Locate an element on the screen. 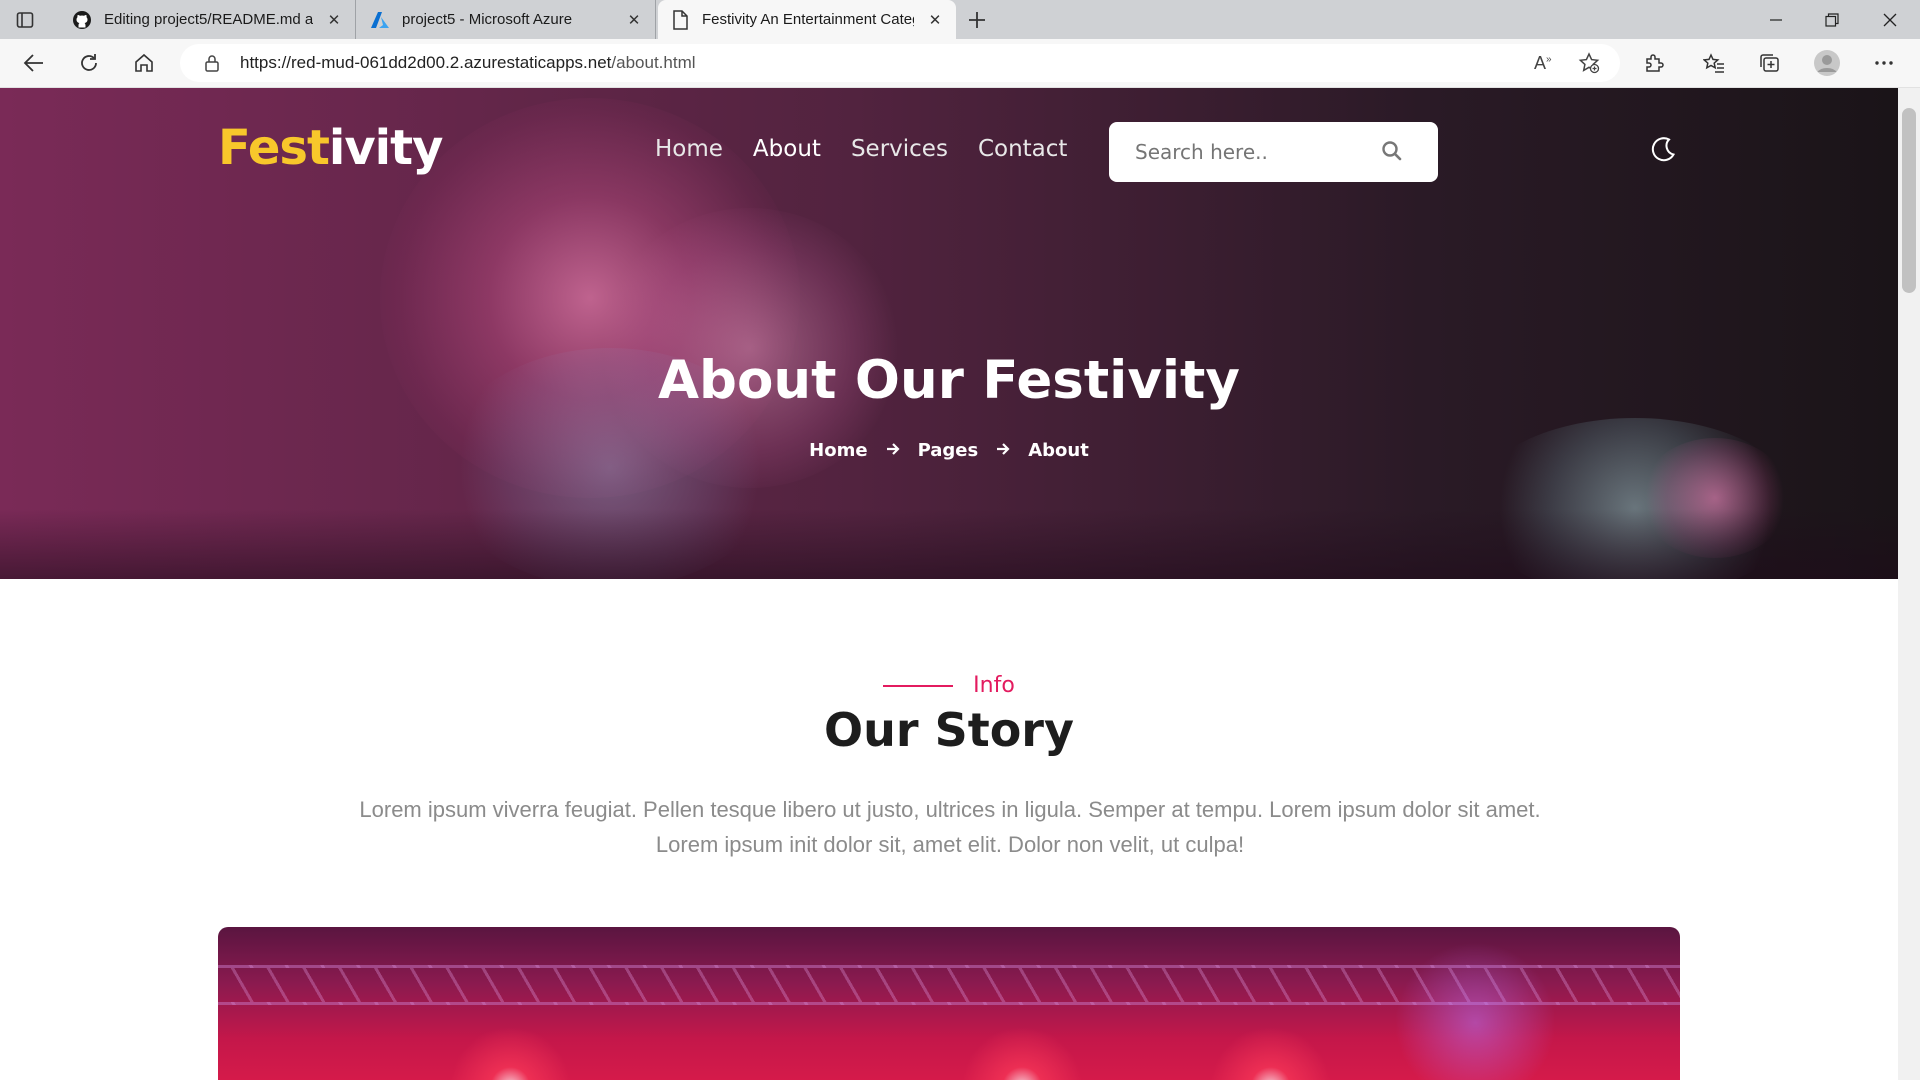 The height and width of the screenshot is (1080, 1920). minimize-icon is located at coordinates (1776, 19).